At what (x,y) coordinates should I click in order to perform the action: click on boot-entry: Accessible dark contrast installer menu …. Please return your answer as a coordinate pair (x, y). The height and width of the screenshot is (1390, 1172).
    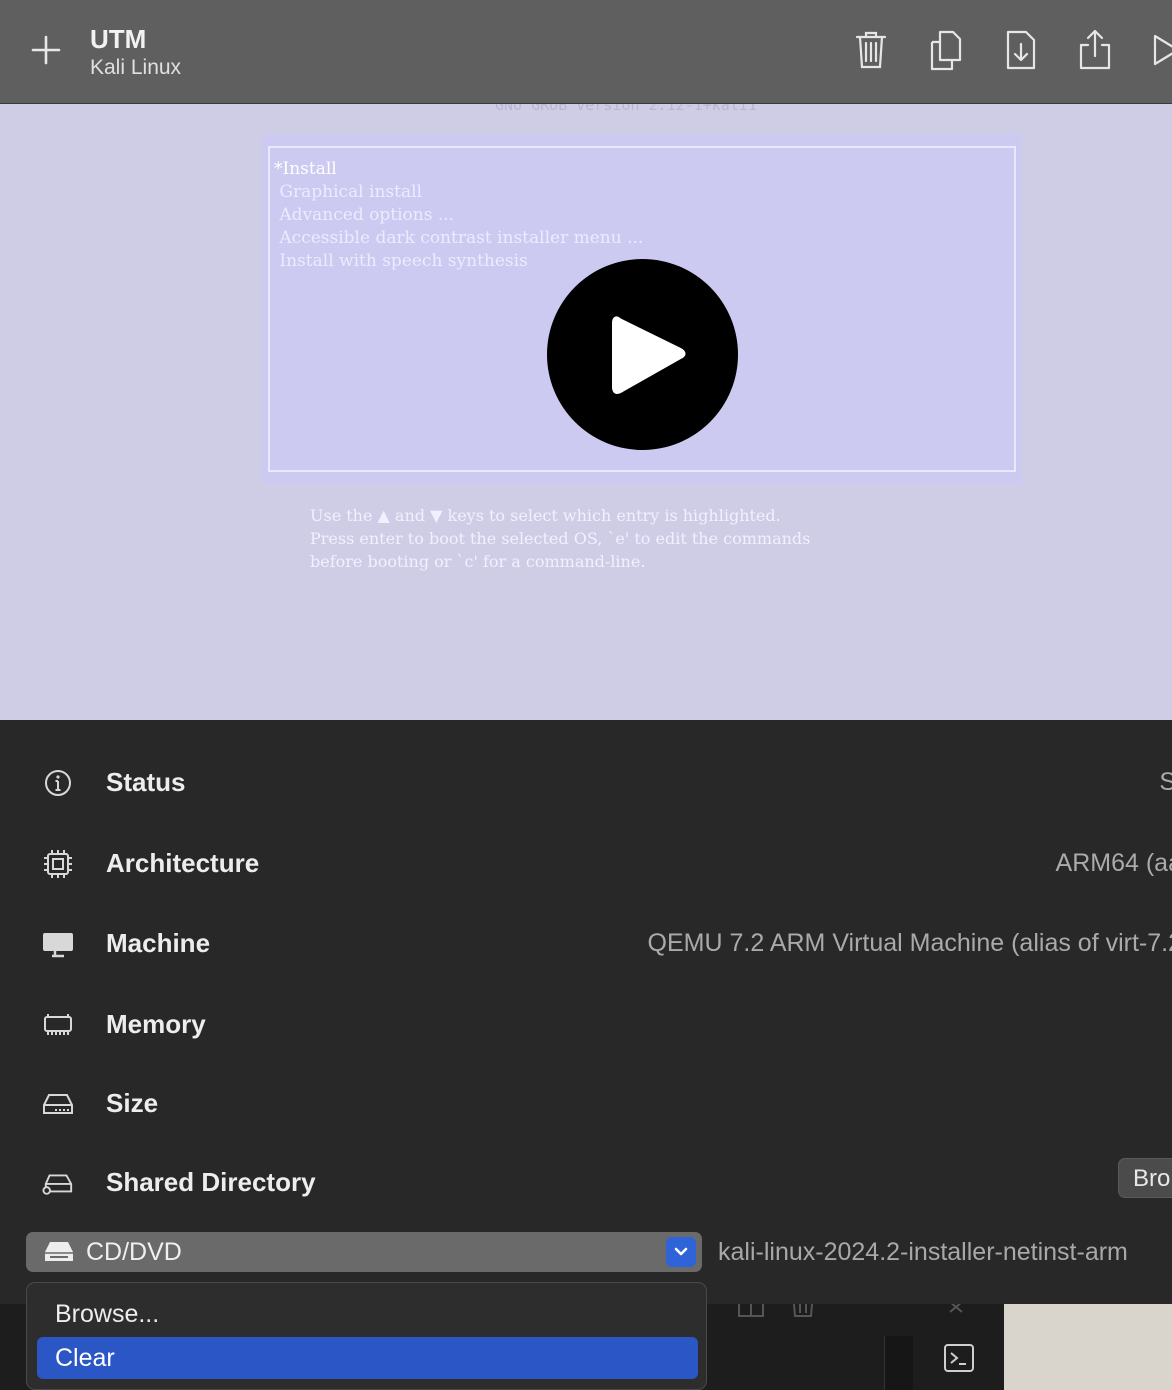
    Looking at the image, I should click on (458, 238).